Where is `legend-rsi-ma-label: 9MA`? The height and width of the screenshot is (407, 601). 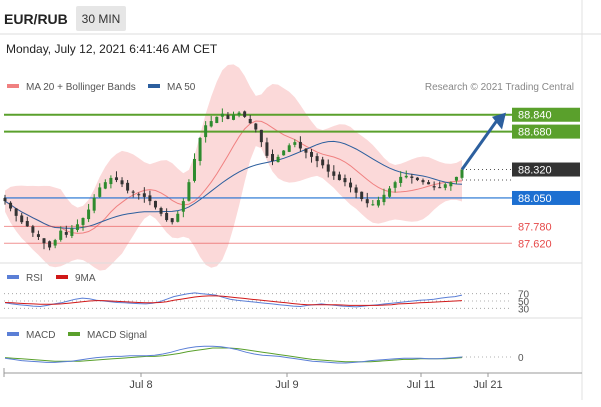 legend-rsi-ma-label: 9MA is located at coordinates (85, 278).